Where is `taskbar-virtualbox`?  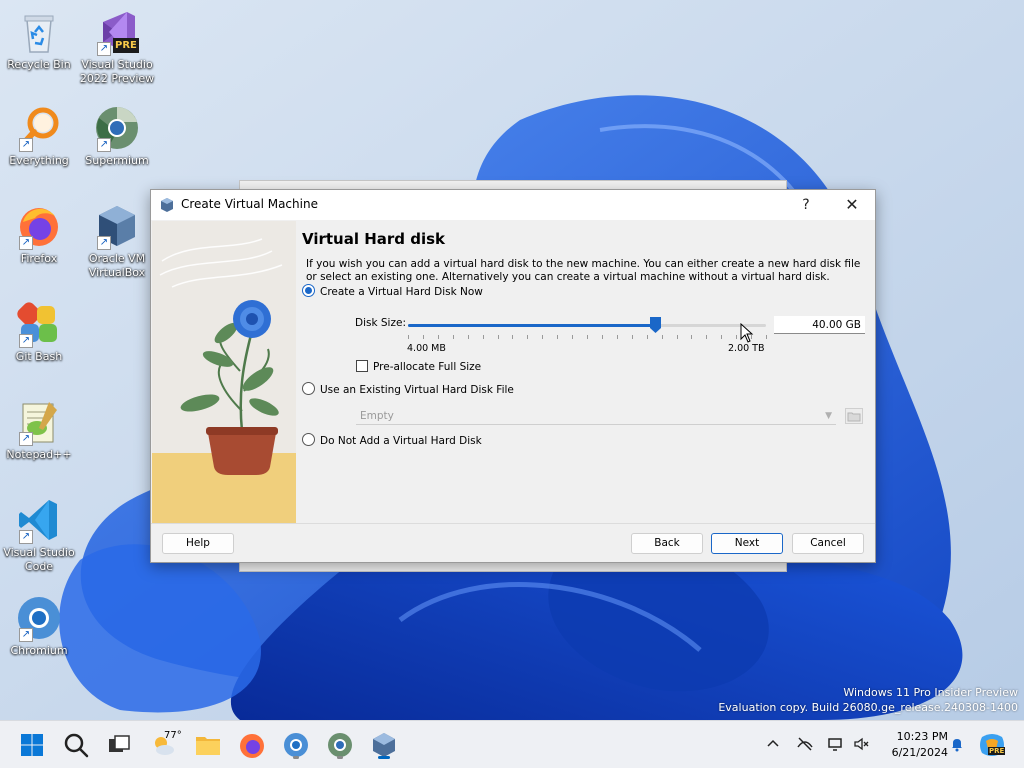 taskbar-virtualbox is located at coordinates (384, 745).